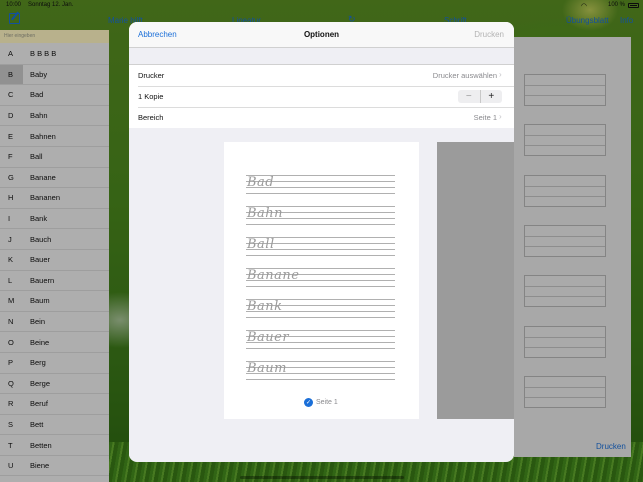 Image resolution: width=643 pixels, height=482 pixels. Describe the element at coordinates (475, 280) in the screenshot. I see `preview-page-next` at that location.